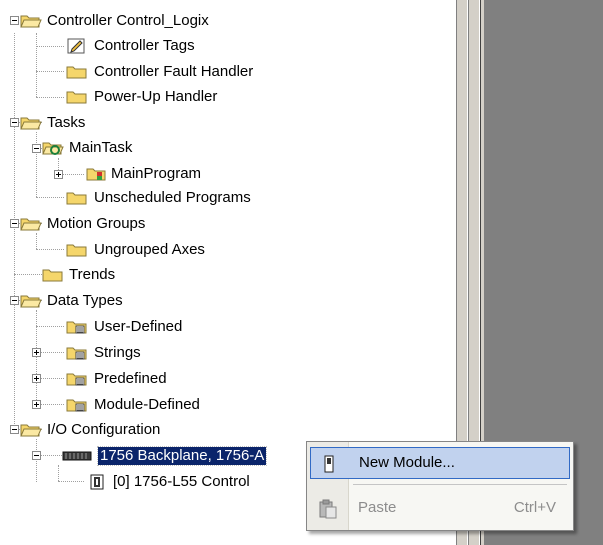 This screenshot has width=603, height=545. What do you see at coordinates (147, 405) in the screenshot?
I see `tree-item-module-defined: Module-Defined` at bounding box center [147, 405].